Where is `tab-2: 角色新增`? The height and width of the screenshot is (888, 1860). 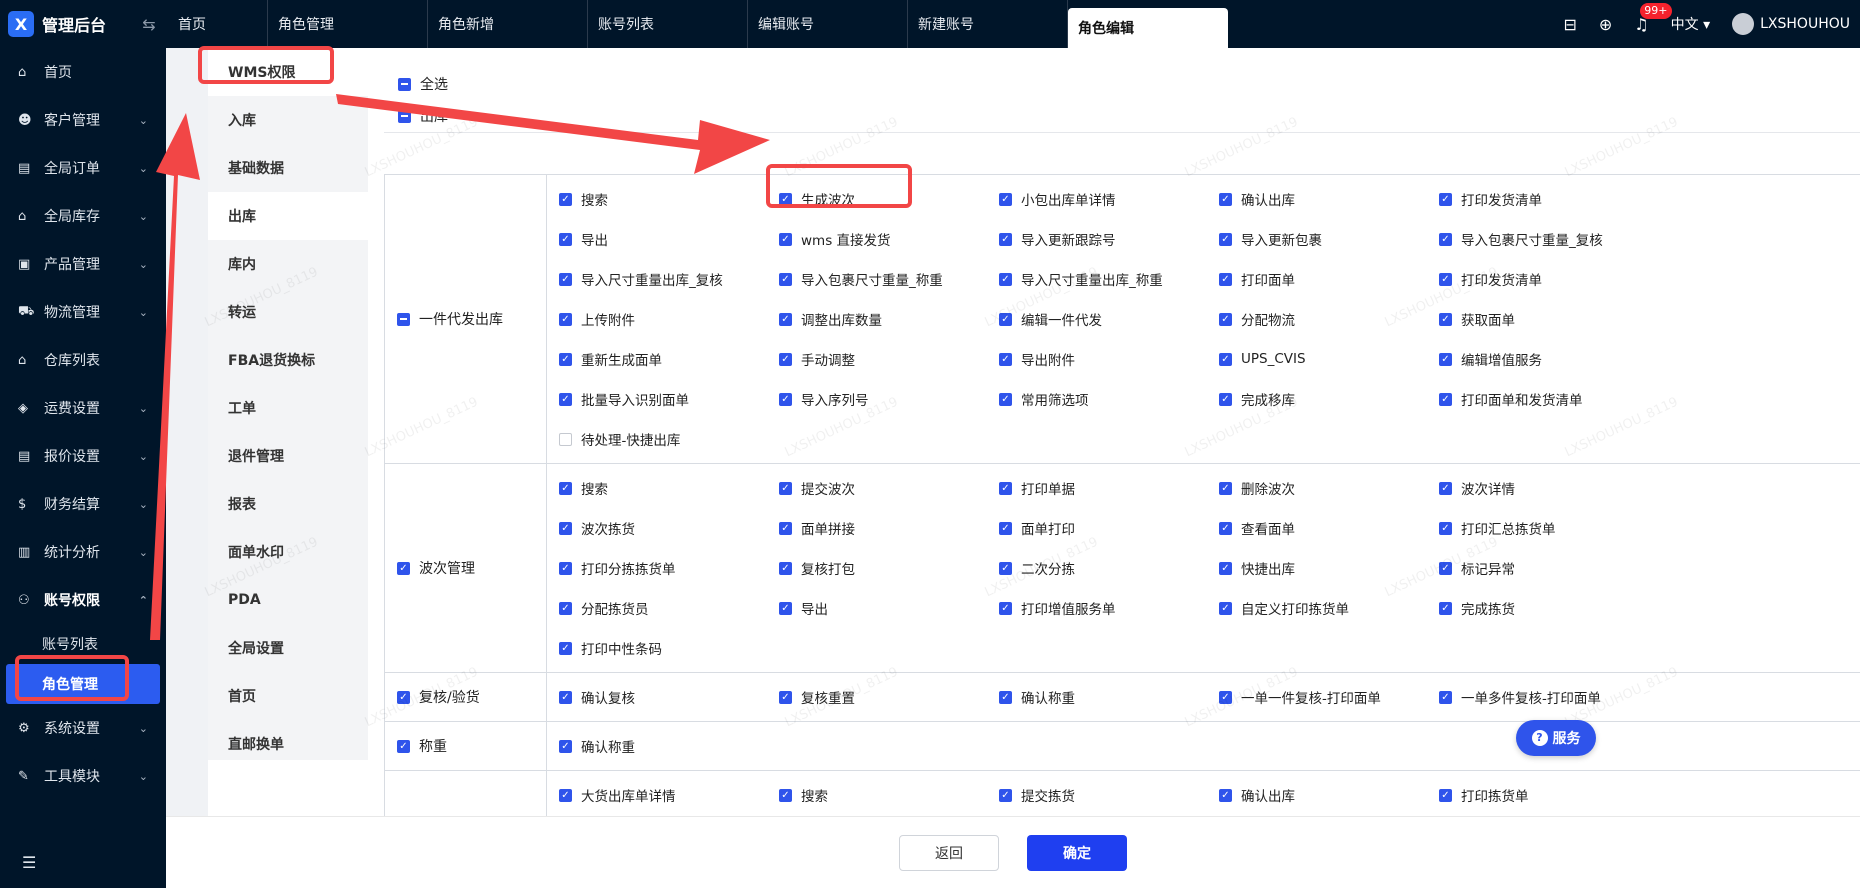
tab-2: 角色新增 is located at coordinates (508, 24).